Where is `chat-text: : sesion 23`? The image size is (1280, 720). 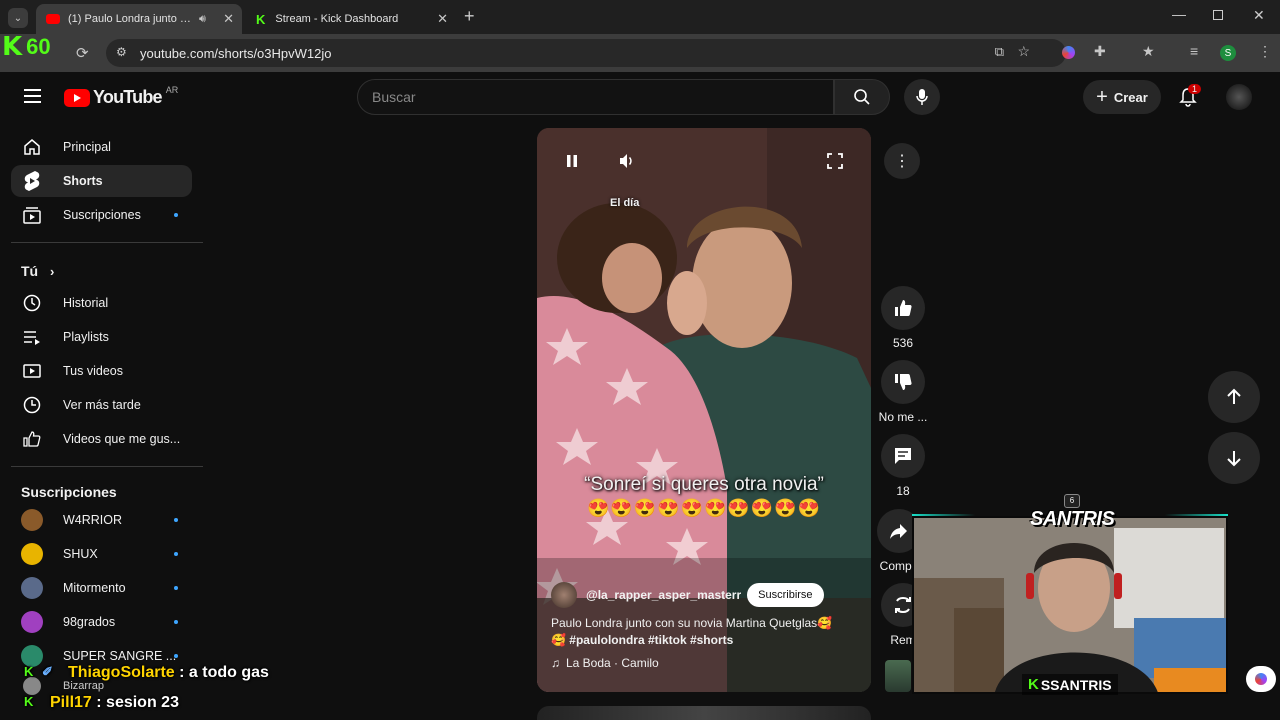
chat-text: : sesion 23 is located at coordinates (137, 702).